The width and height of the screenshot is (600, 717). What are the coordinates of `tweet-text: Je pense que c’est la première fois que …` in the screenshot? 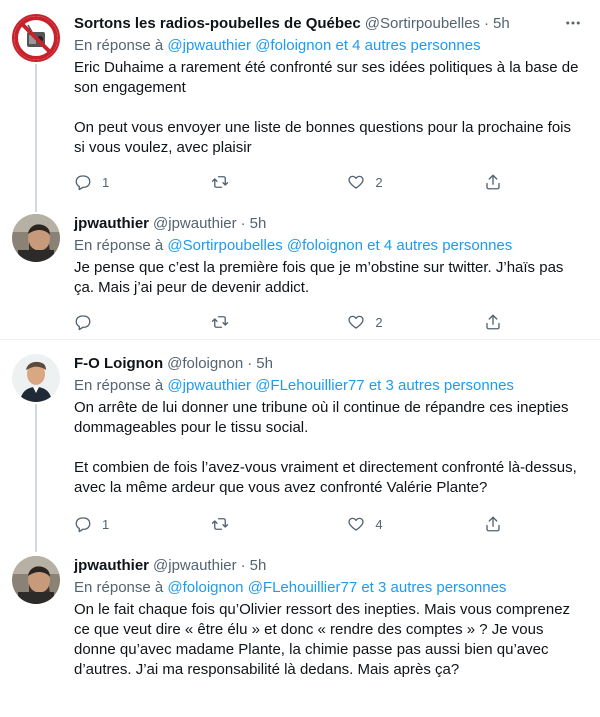 It's located at (329, 278).